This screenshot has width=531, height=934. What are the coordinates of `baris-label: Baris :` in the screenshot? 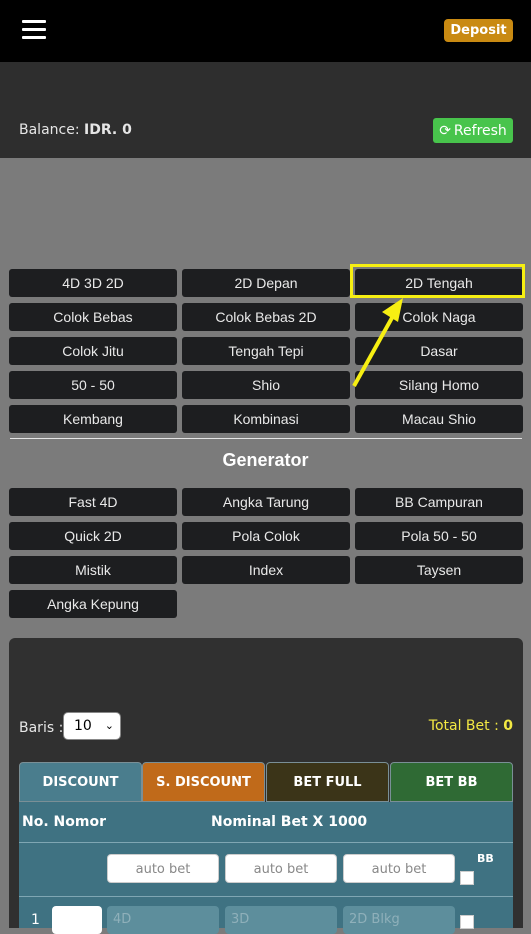 It's located at (41, 728).